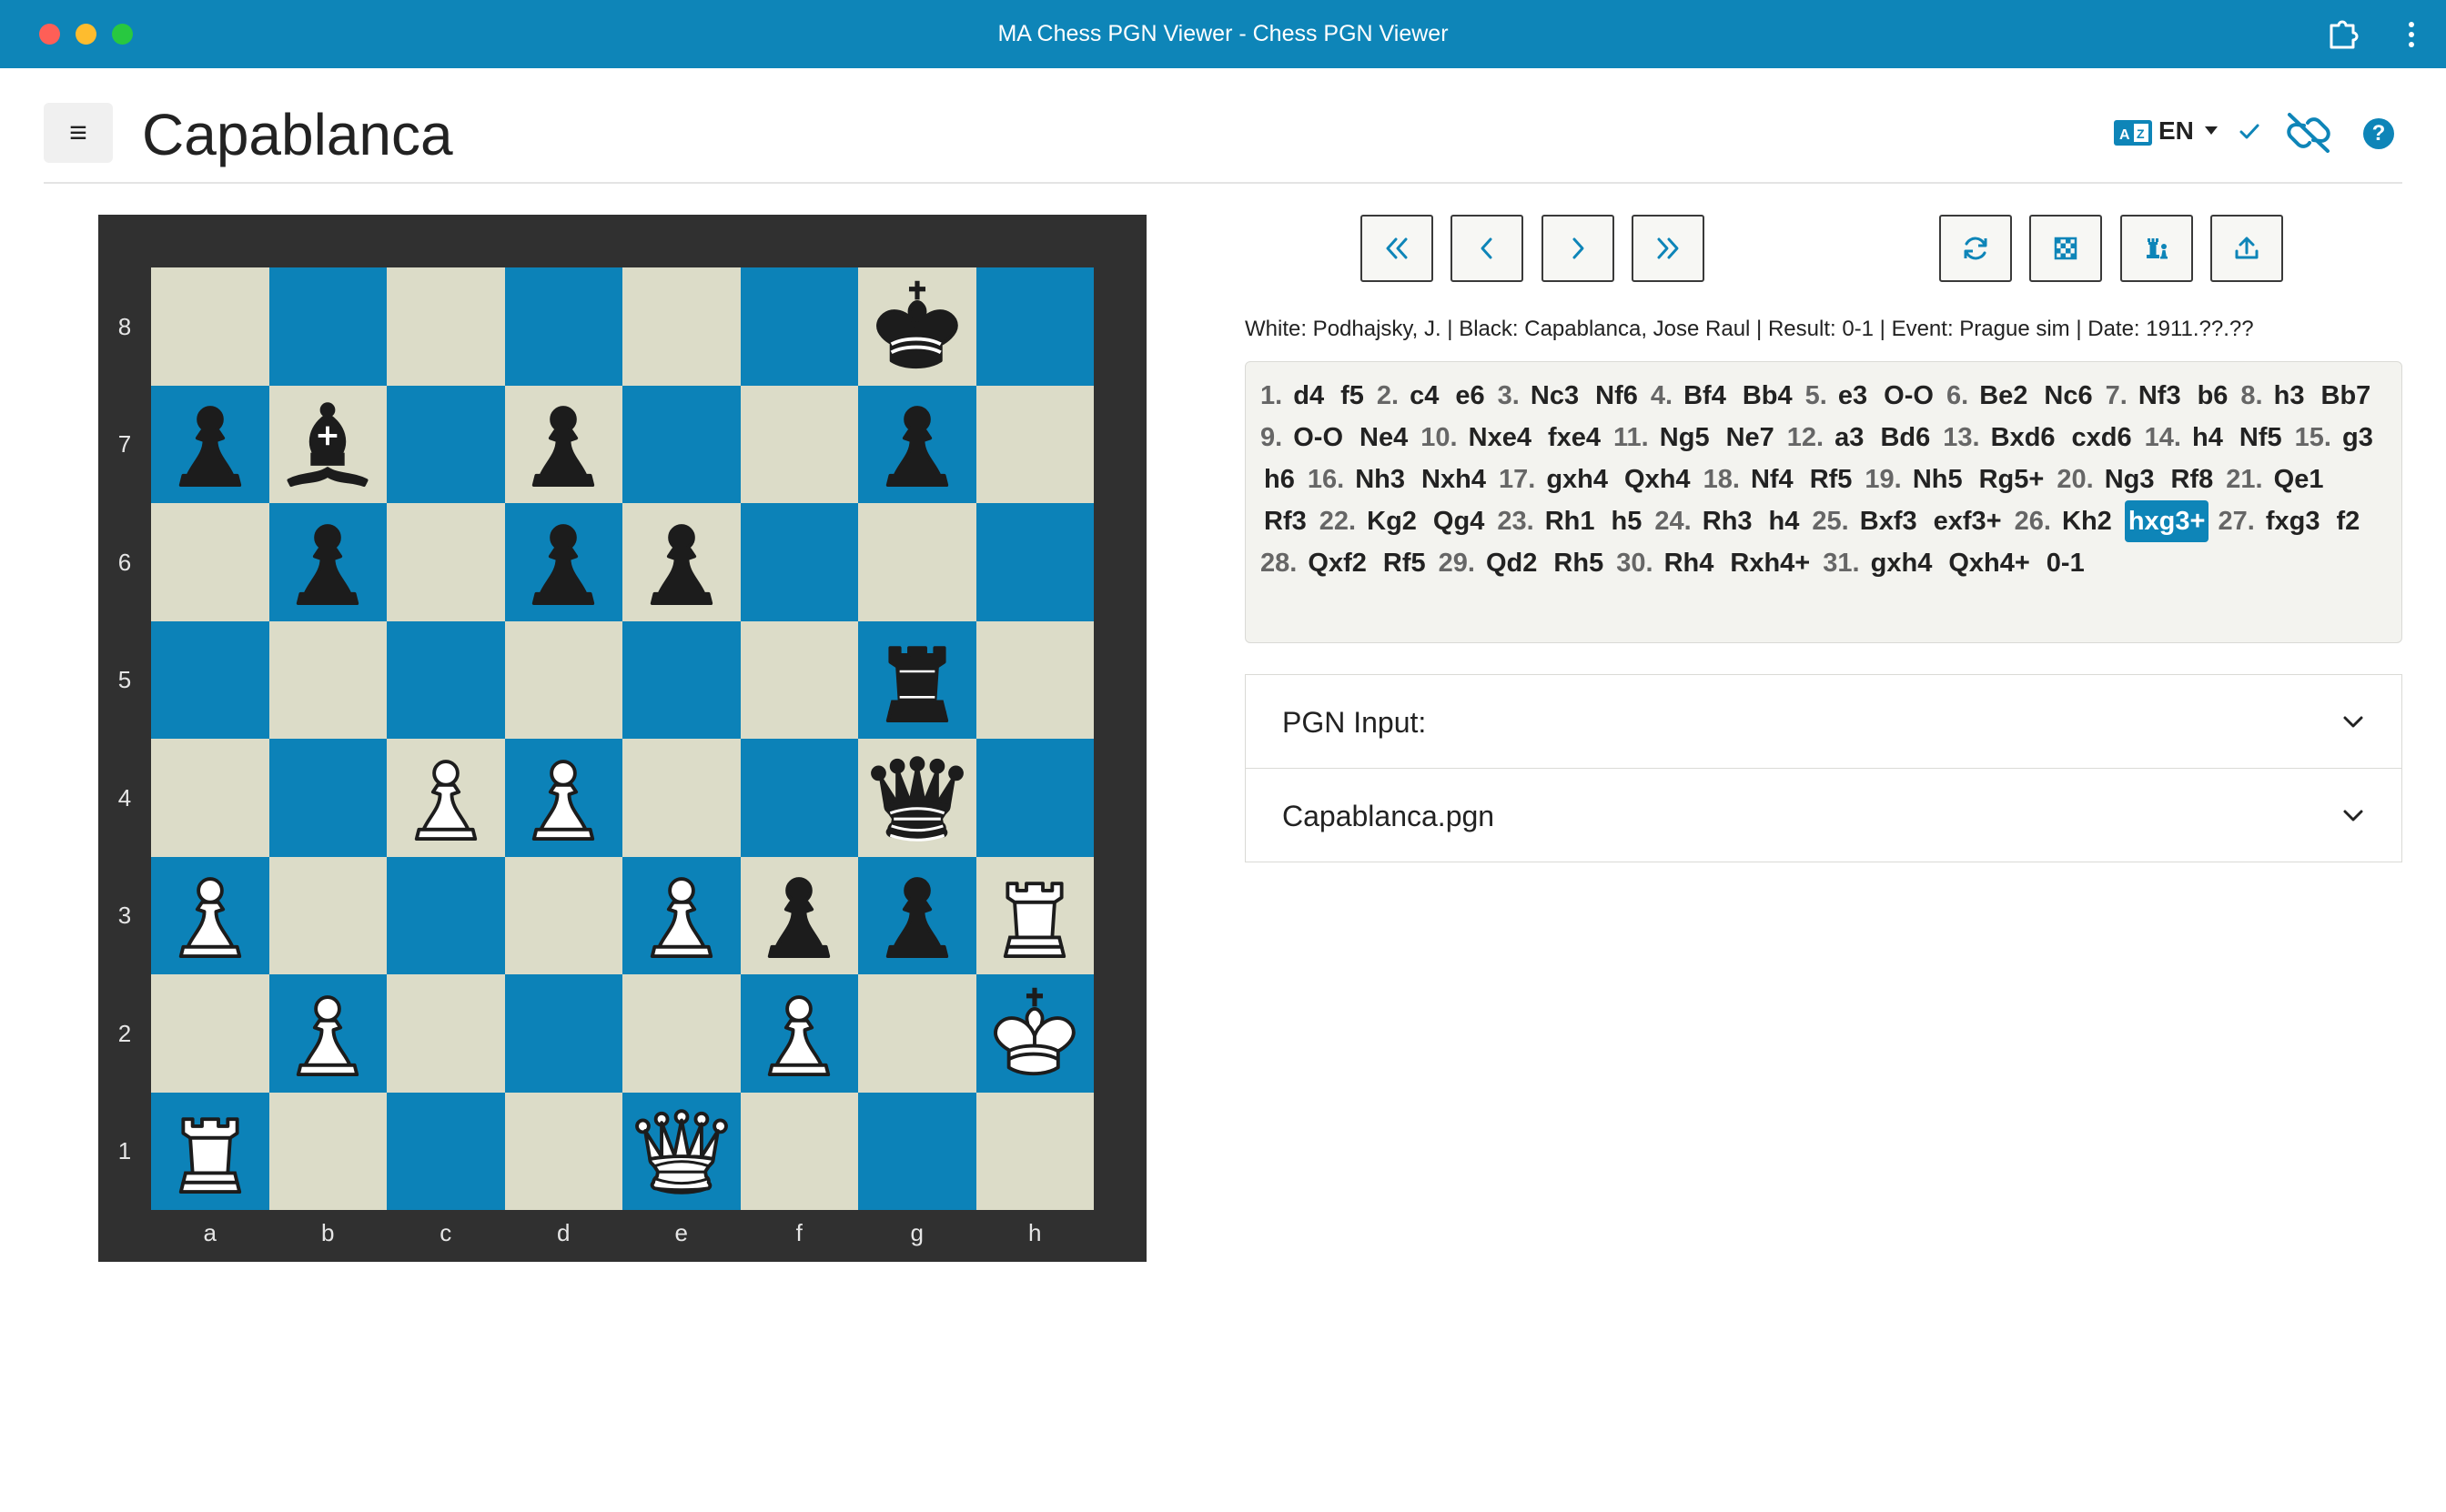  I want to click on square-f7, so click(799, 444).